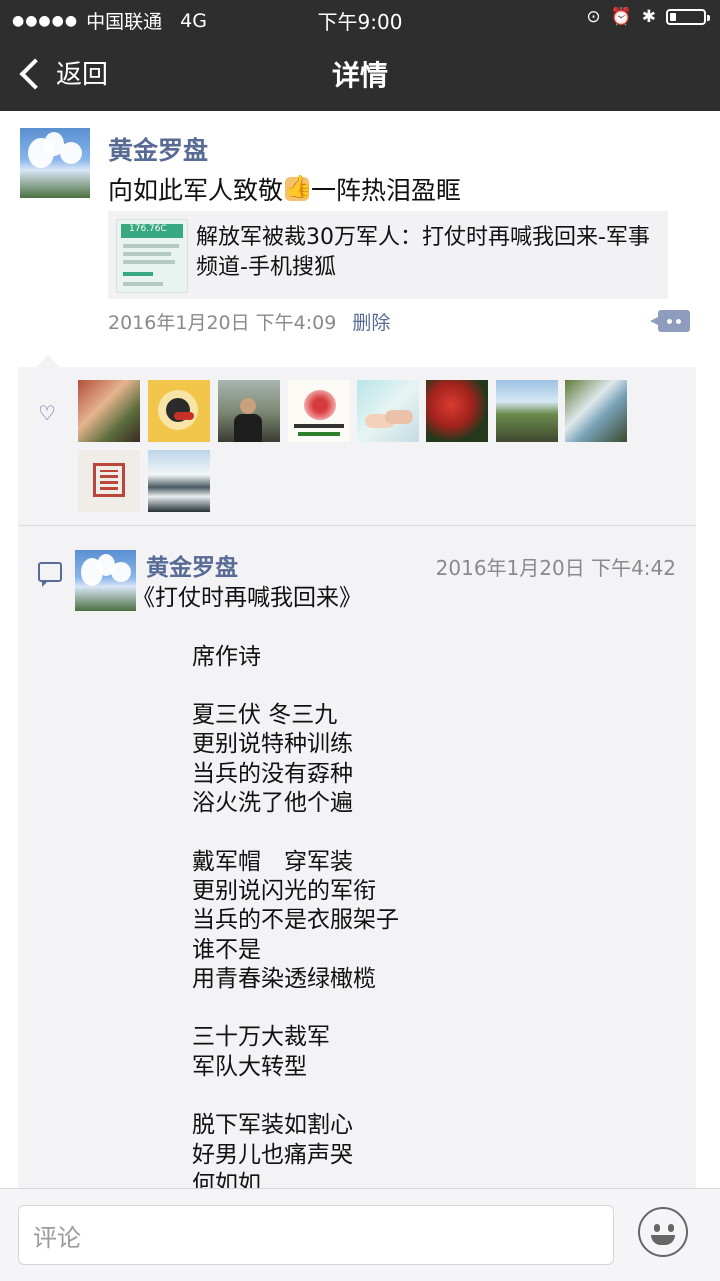  What do you see at coordinates (203, 656) in the screenshot?
I see `comment-line: 席作诗` at bounding box center [203, 656].